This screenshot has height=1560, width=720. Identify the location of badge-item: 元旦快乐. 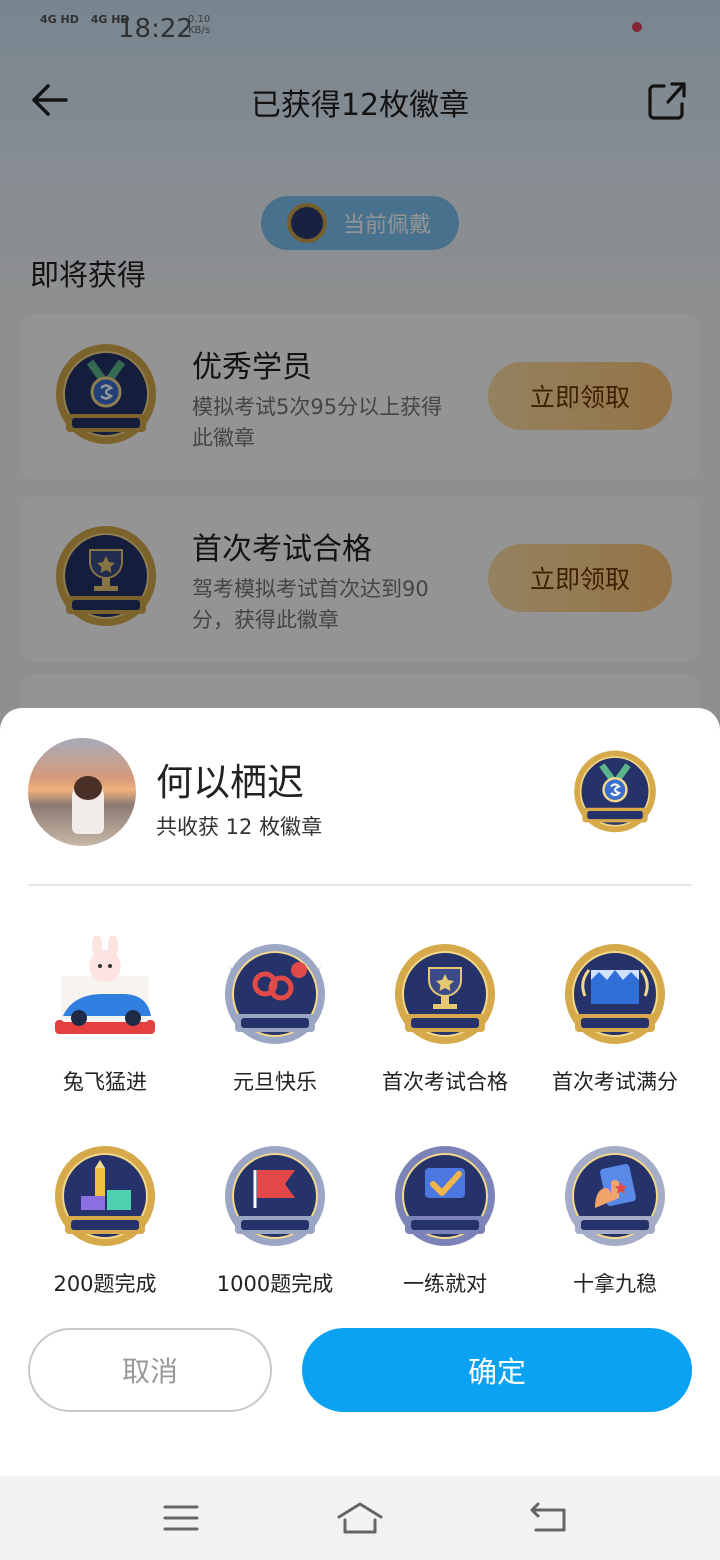
(275, 1020).